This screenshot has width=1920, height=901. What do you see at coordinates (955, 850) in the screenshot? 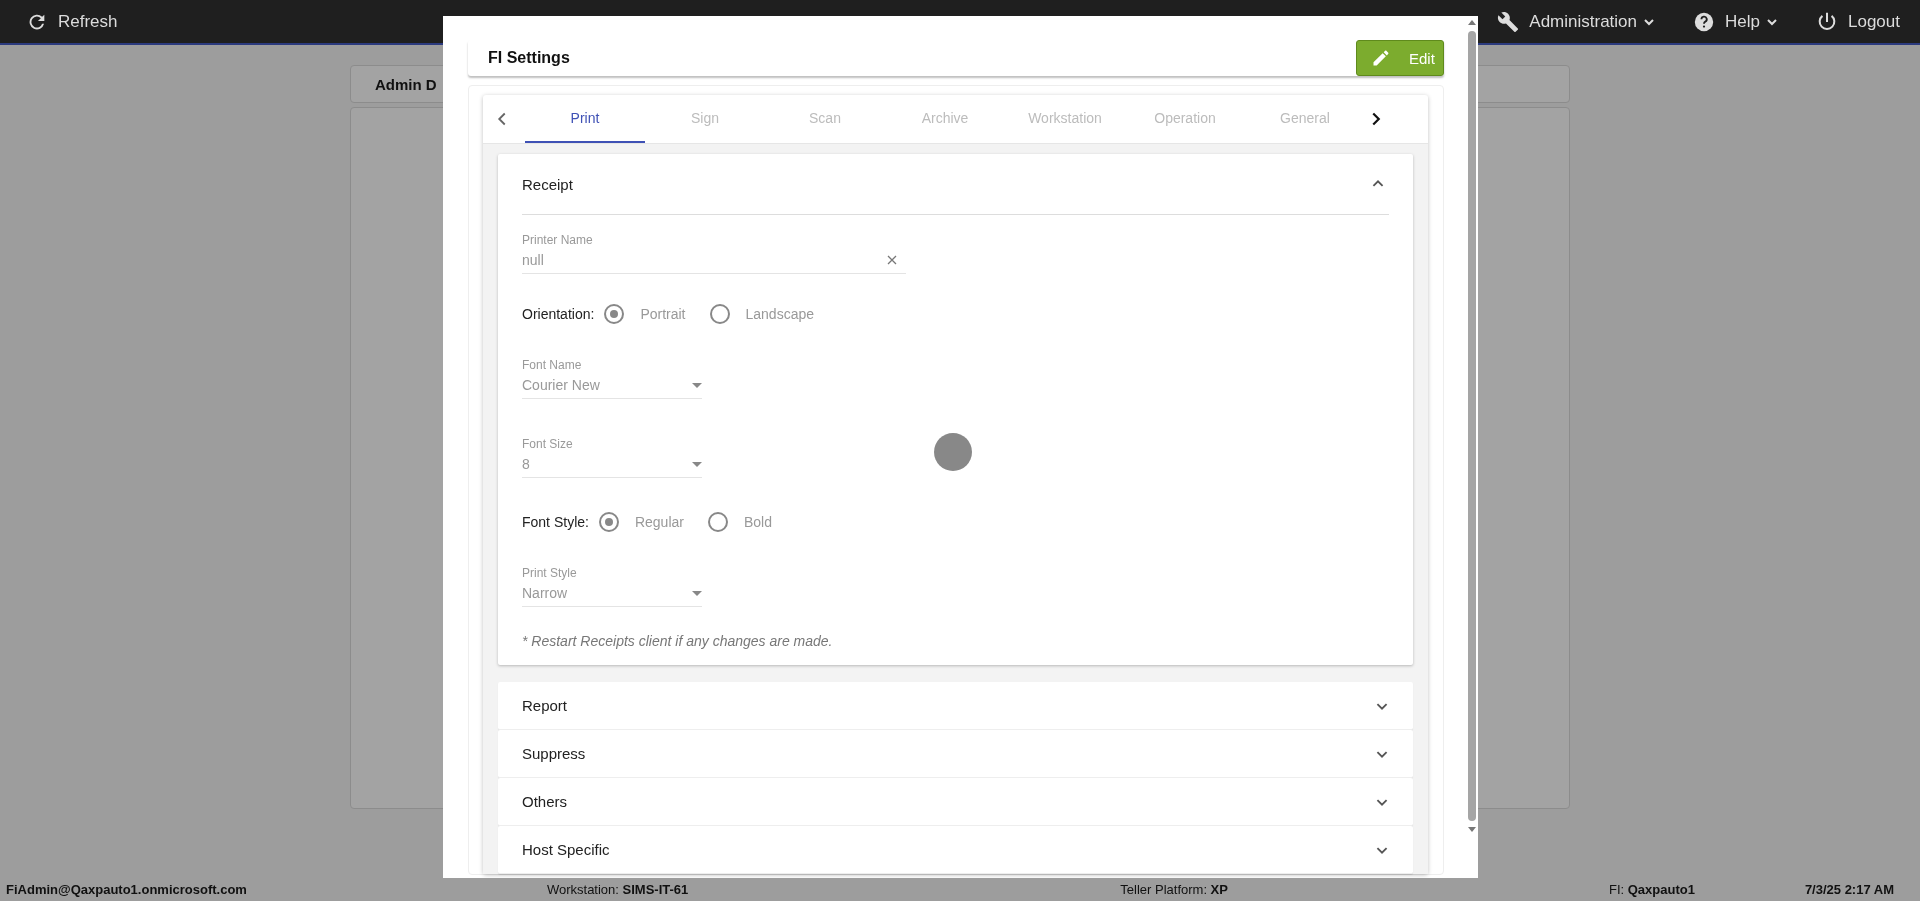
I see `expansion-panel: Host Specific` at bounding box center [955, 850].